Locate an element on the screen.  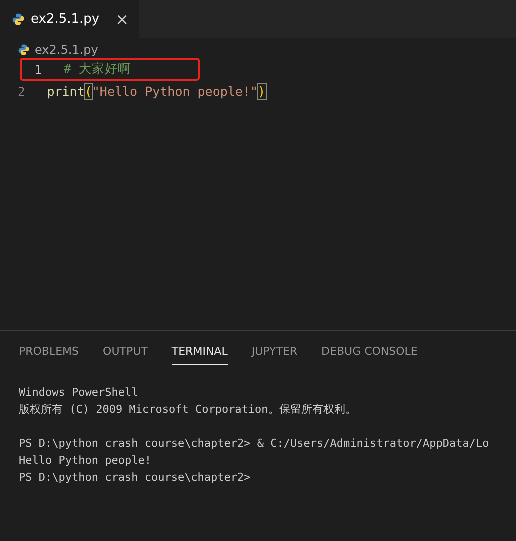
line-number: 1 is located at coordinates (38, 69).